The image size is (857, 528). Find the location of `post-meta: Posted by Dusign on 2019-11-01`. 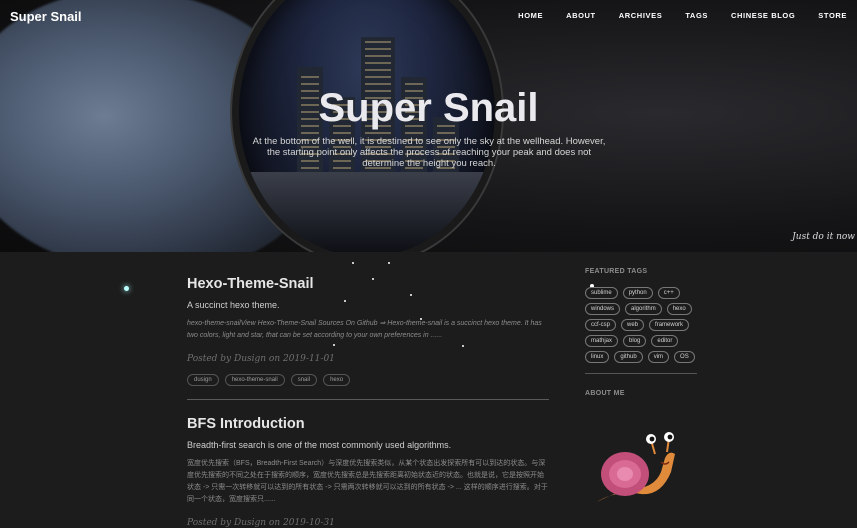

post-meta: Posted by Dusign on 2019-11-01 is located at coordinates (261, 359).